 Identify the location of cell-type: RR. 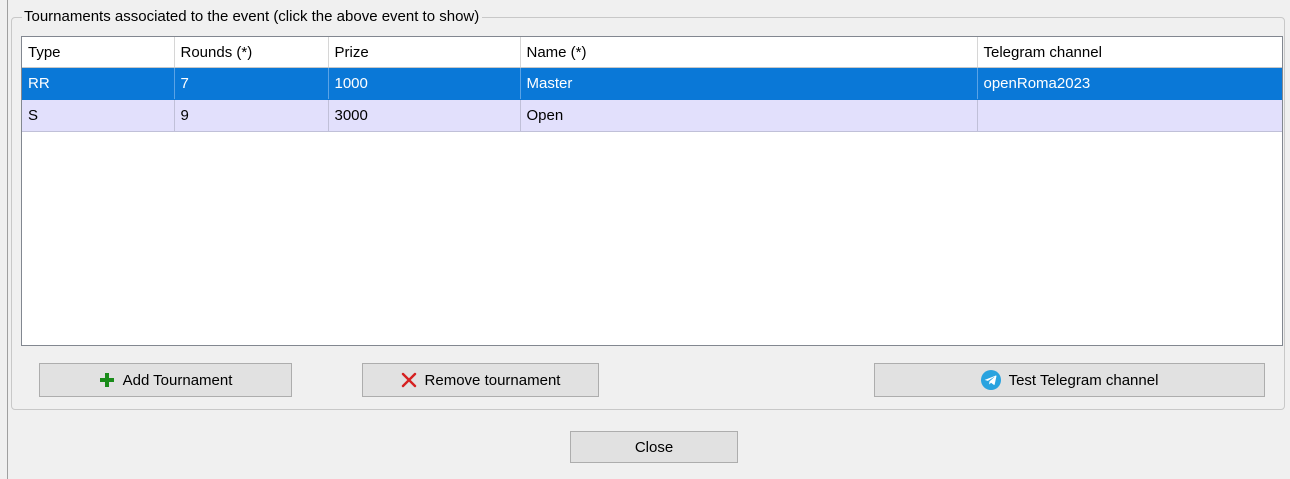
(98, 83).